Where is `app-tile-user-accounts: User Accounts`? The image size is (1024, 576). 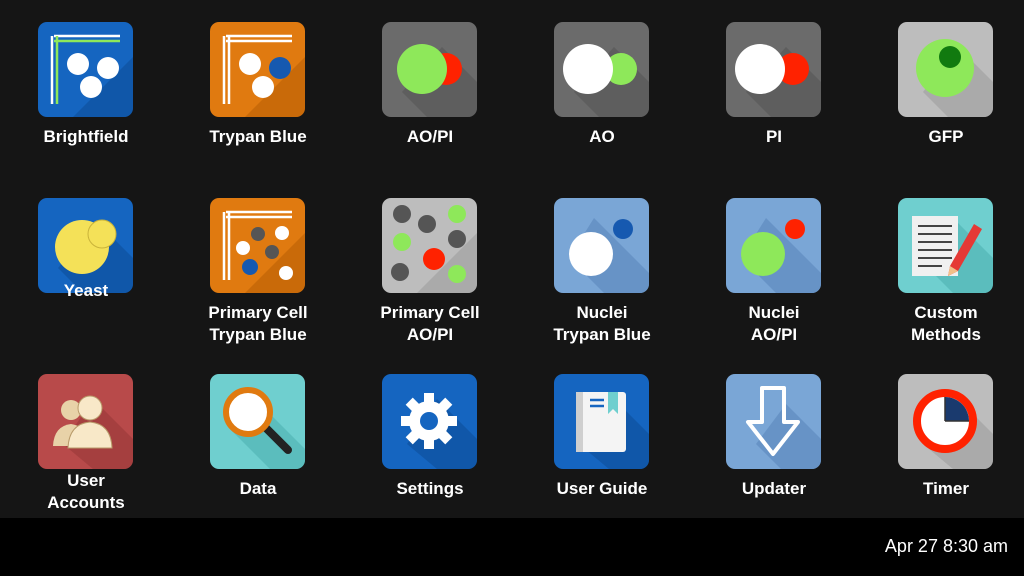
app-tile-user-accounts: User Accounts is located at coordinates (86, 432).